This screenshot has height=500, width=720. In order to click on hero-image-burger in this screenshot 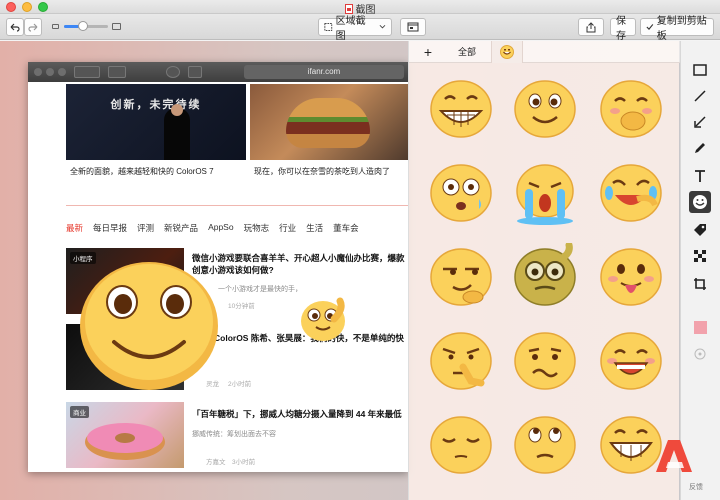, I will do `click(329, 122)`.